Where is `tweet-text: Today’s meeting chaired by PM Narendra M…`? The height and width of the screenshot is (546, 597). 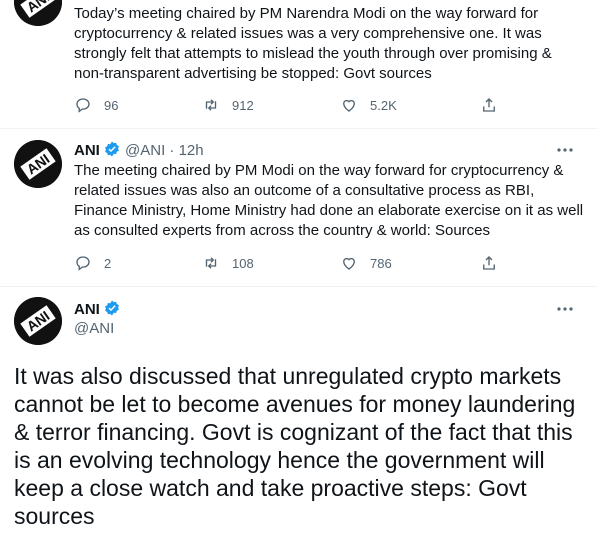
tweet-text: Today’s meeting chaired by PM Narendra M… is located at coordinates (313, 43).